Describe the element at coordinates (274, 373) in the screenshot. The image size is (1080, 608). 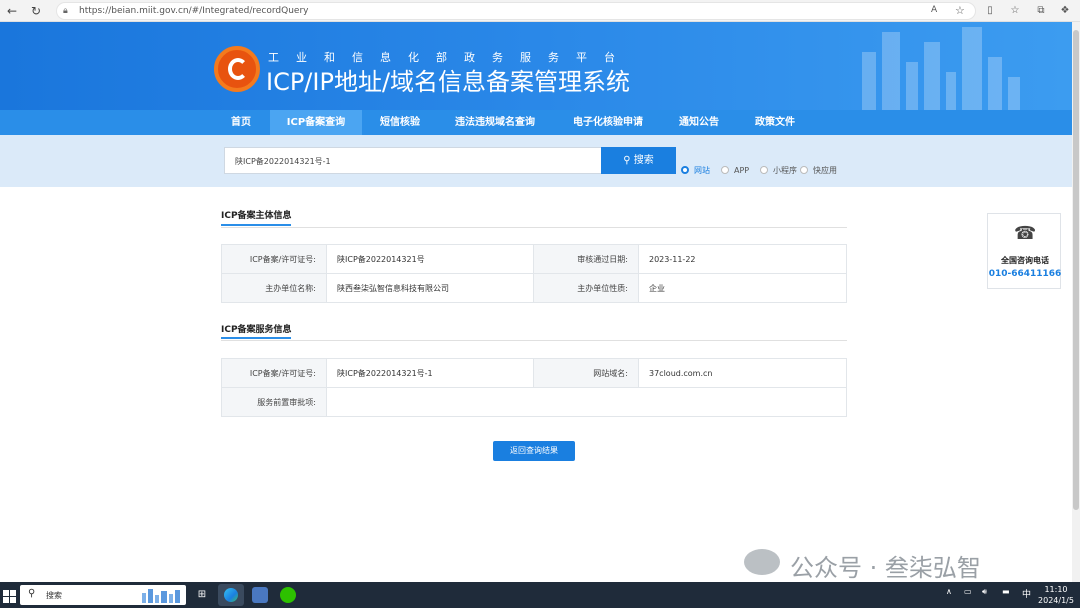
I see `label-service-license: ICP备案/许可证号:` at that location.